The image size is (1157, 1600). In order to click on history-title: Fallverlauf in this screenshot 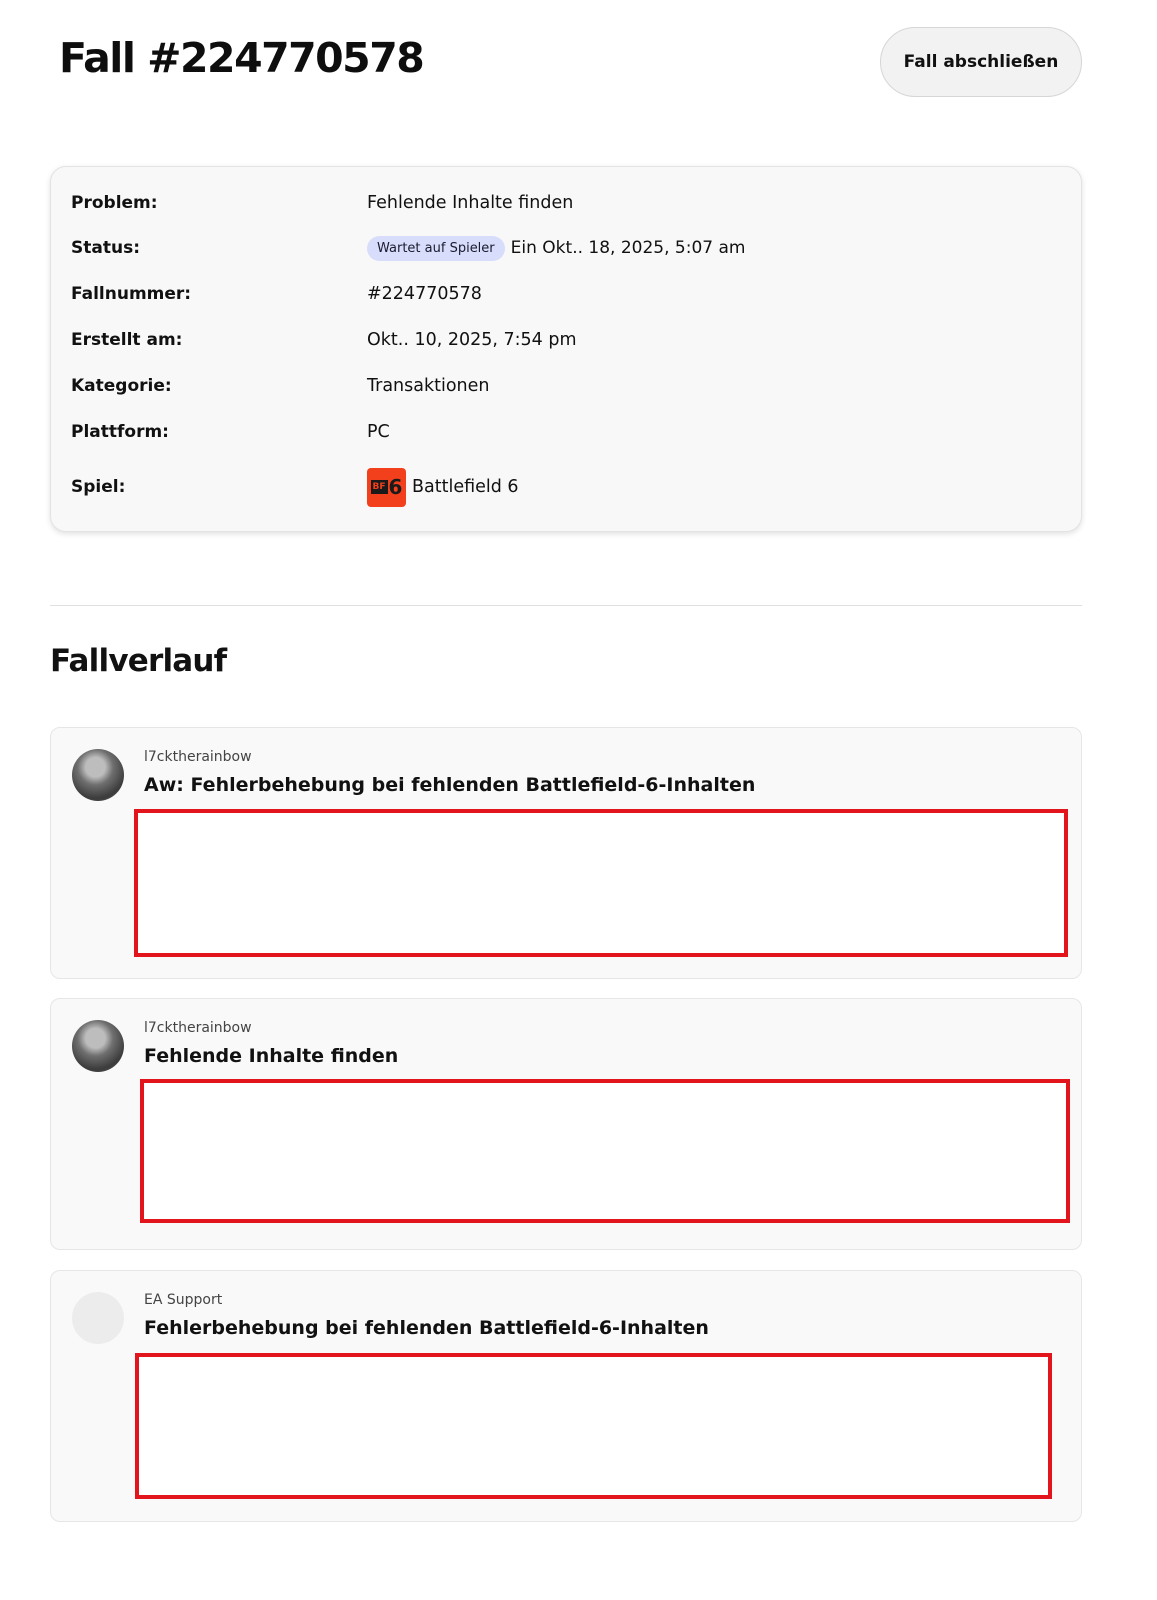, I will do `click(138, 661)`.